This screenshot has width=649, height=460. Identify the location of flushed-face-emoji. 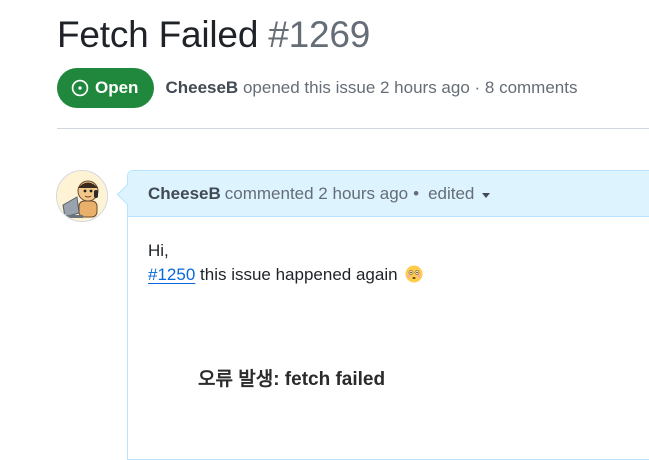
(414, 274).